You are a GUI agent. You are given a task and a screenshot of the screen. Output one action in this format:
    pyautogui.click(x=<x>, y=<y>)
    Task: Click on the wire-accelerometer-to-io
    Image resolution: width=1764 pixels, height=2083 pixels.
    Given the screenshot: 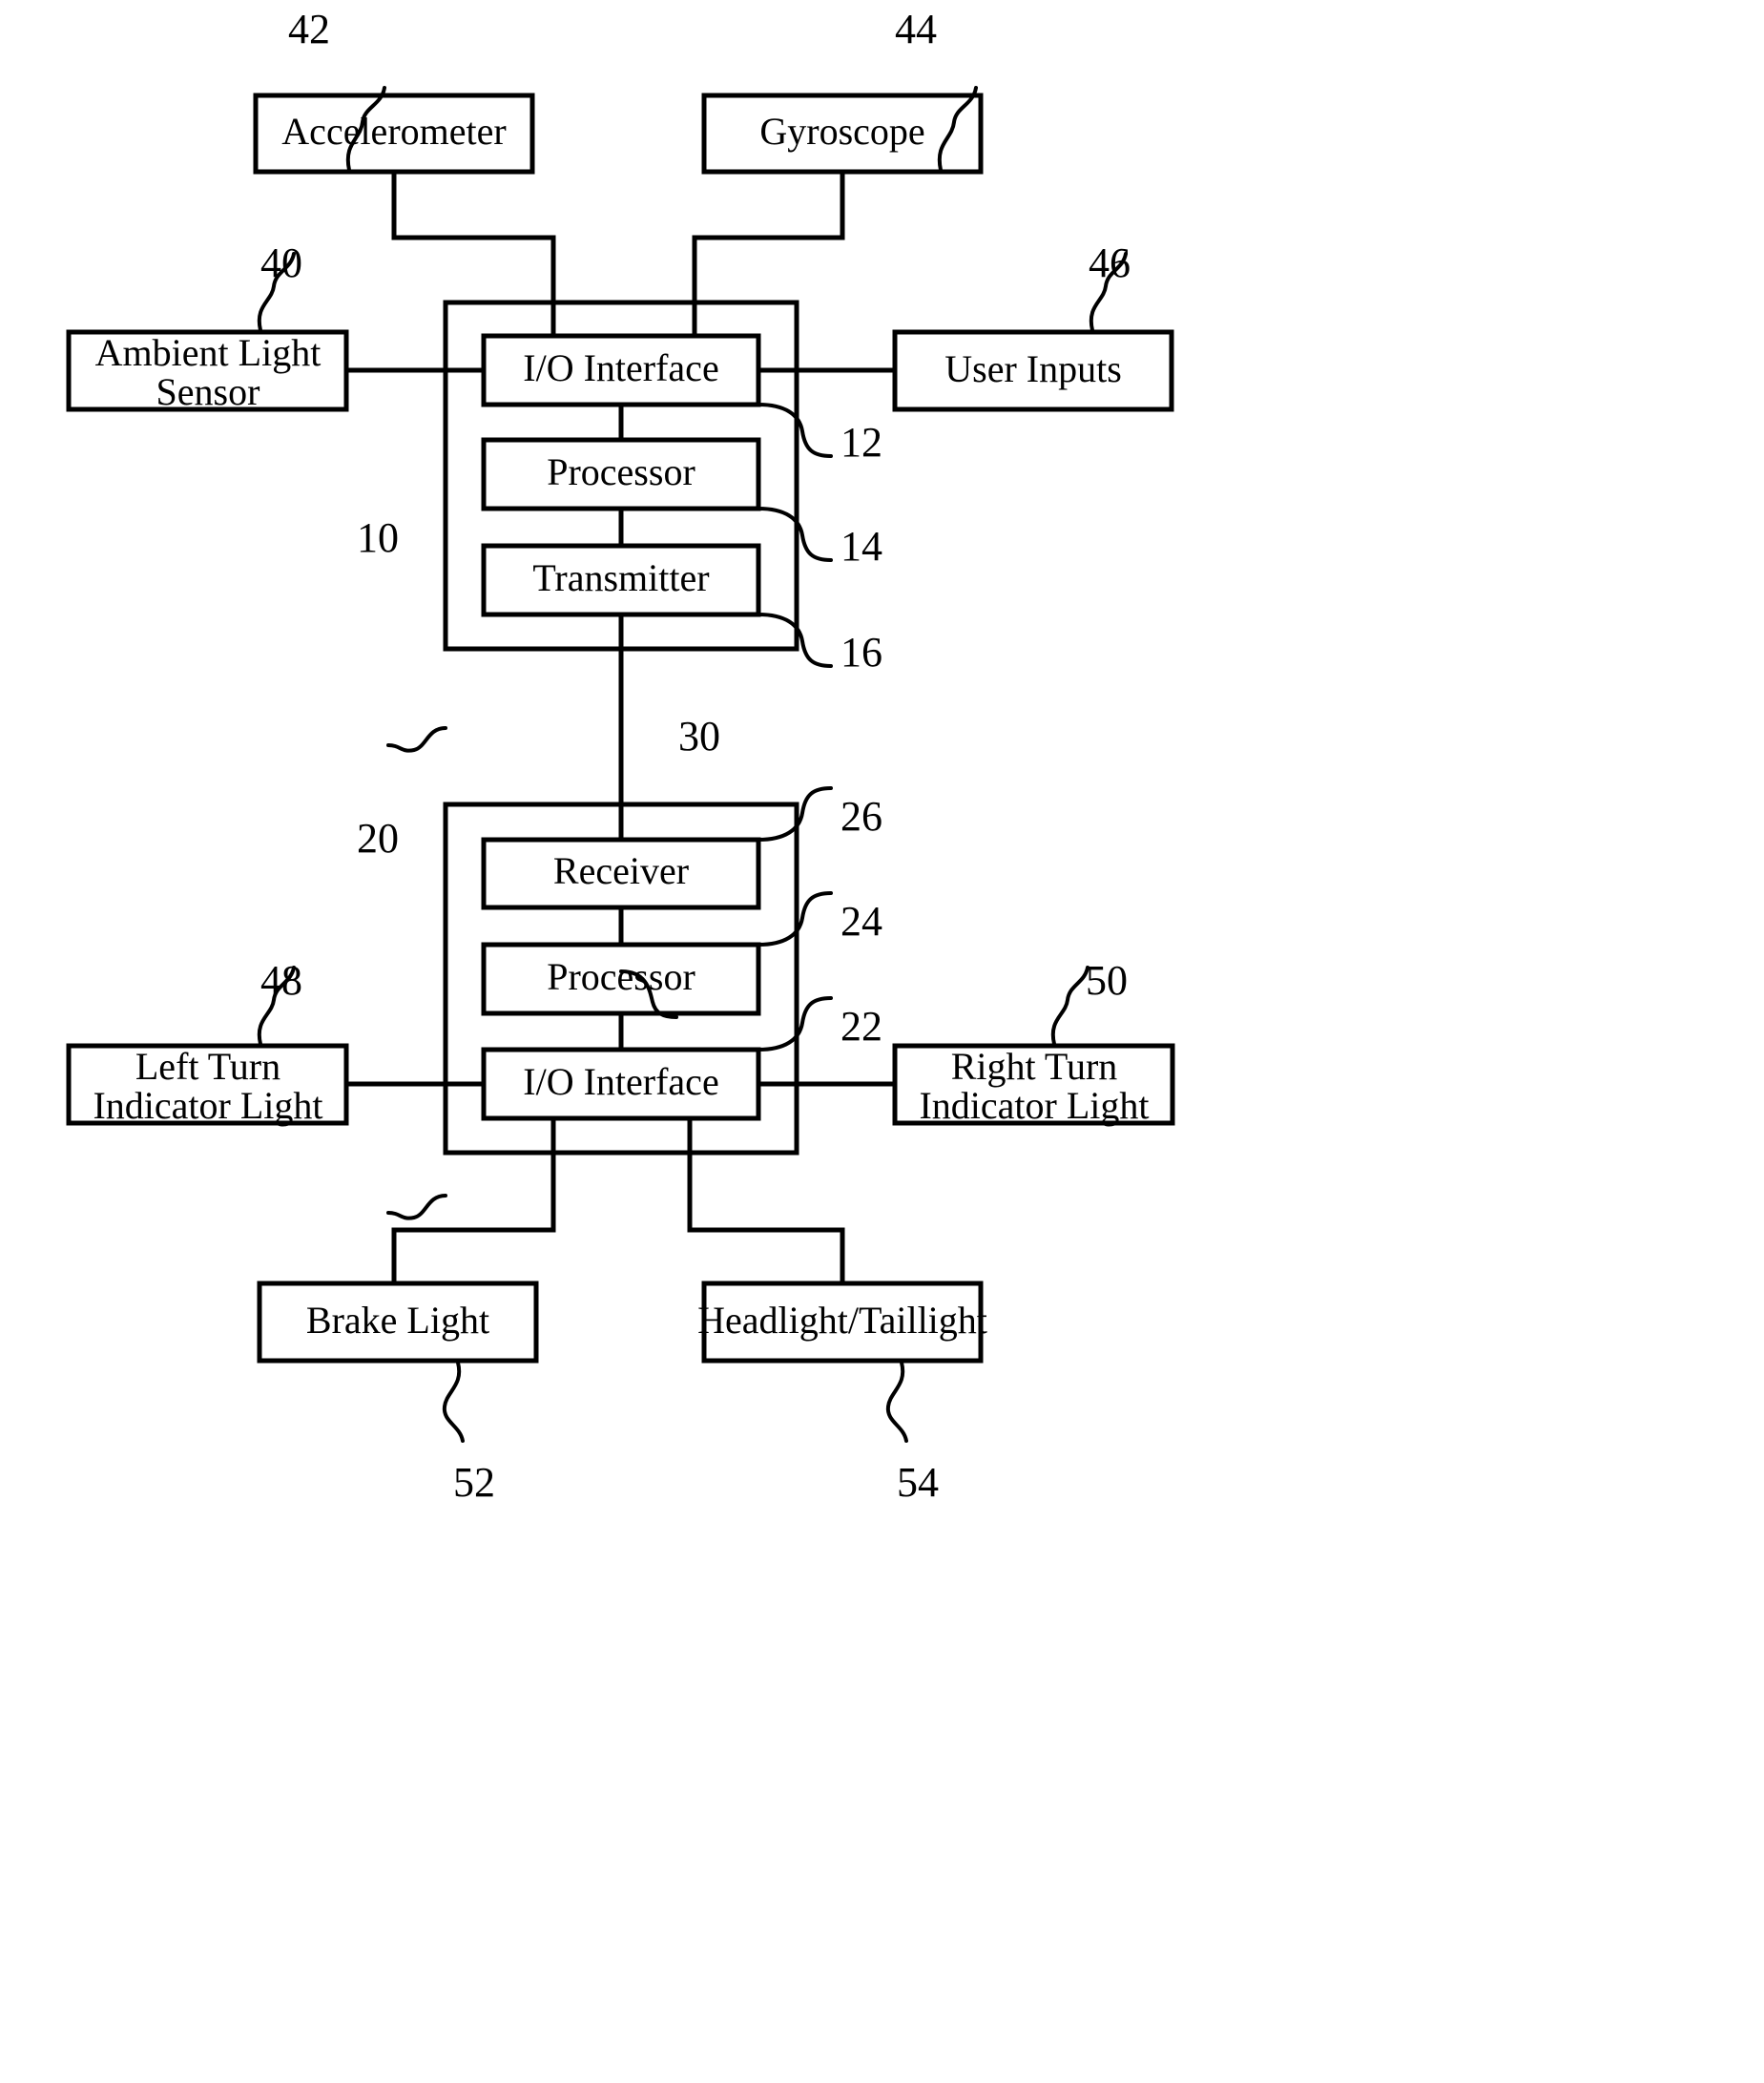 What is the action you would take?
    pyautogui.click(x=473, y=254)
    